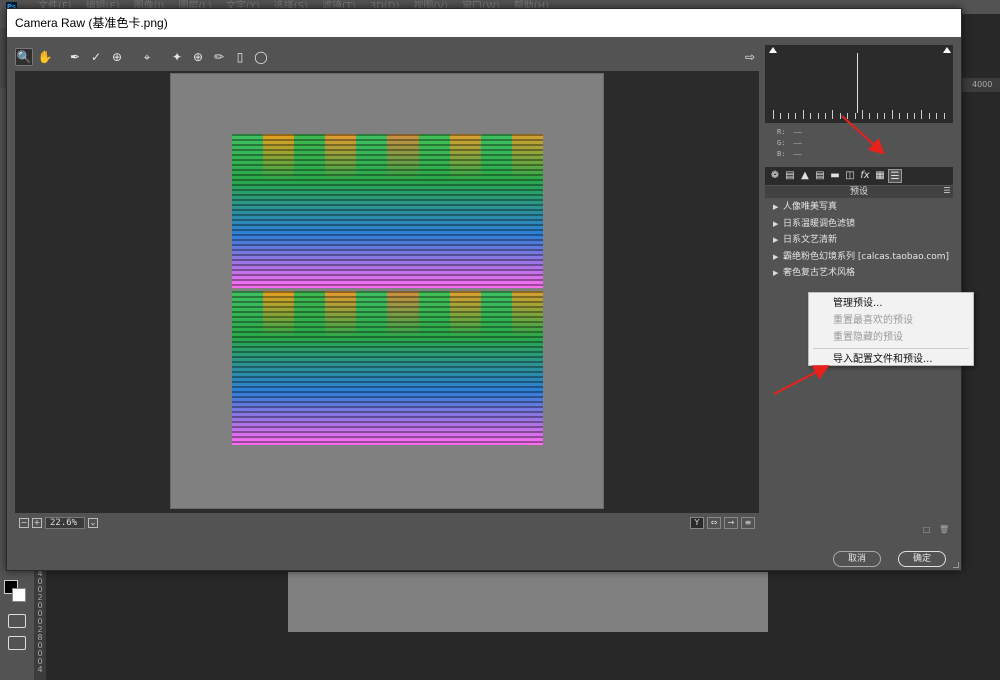  What do you see at coordinates (922, 559) in the screenshot?
I see `ok-button: 确定` at bounding box center [922, 559].